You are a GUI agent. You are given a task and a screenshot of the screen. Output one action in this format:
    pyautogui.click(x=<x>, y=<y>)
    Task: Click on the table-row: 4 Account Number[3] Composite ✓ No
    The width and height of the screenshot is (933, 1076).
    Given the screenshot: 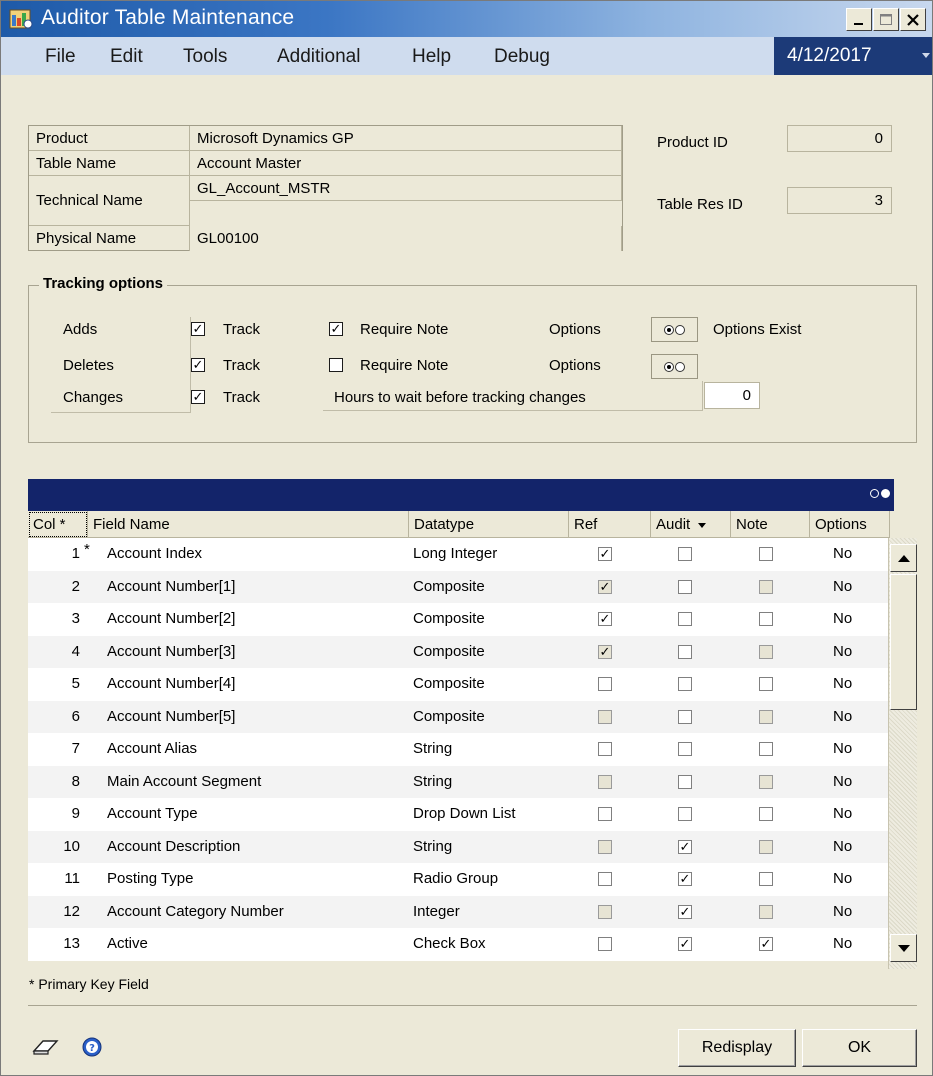 What is the action you would take?
    pyautogui.click(x=458, y=651)
    